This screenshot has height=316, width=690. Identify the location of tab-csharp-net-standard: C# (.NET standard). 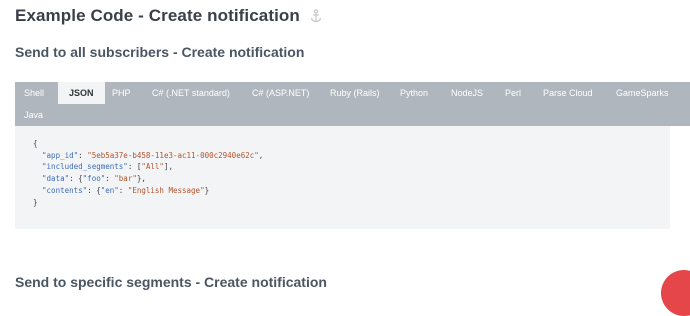
(191, 93).